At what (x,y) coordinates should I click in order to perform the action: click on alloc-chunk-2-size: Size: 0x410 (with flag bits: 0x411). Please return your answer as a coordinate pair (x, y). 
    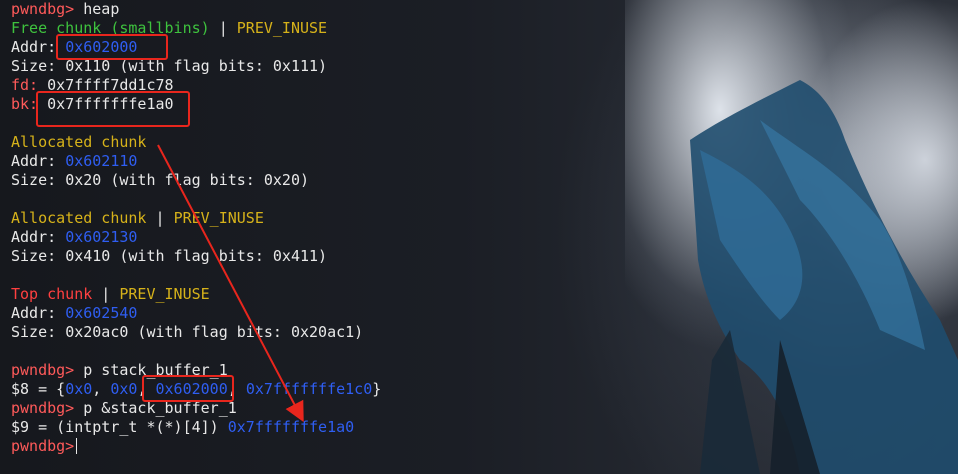
    Looking at the image, I should click on (484, 256).